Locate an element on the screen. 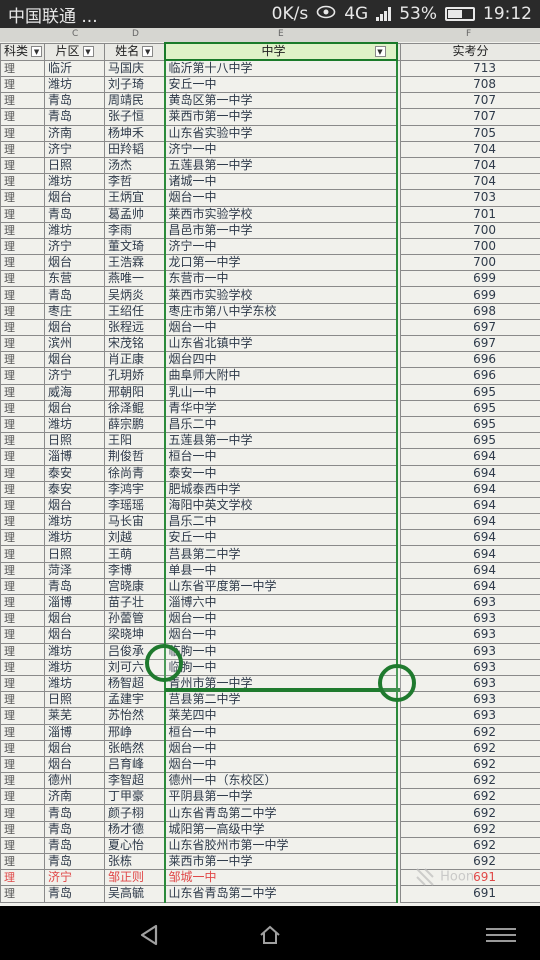  cell-name: 荆俊哲 is located at coordinates (134, 457).